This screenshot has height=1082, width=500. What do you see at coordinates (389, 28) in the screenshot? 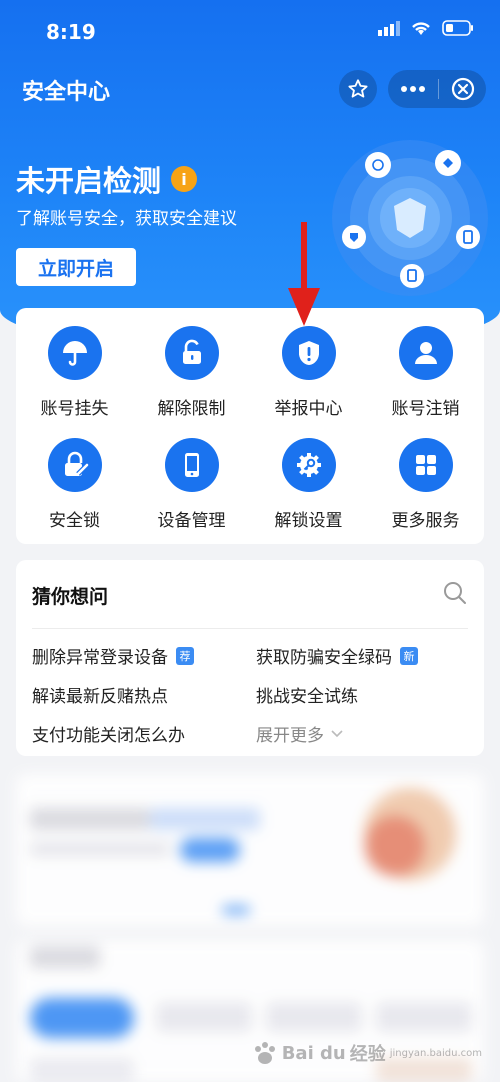
I see `signal-icon` at bounding box center [389, 28].